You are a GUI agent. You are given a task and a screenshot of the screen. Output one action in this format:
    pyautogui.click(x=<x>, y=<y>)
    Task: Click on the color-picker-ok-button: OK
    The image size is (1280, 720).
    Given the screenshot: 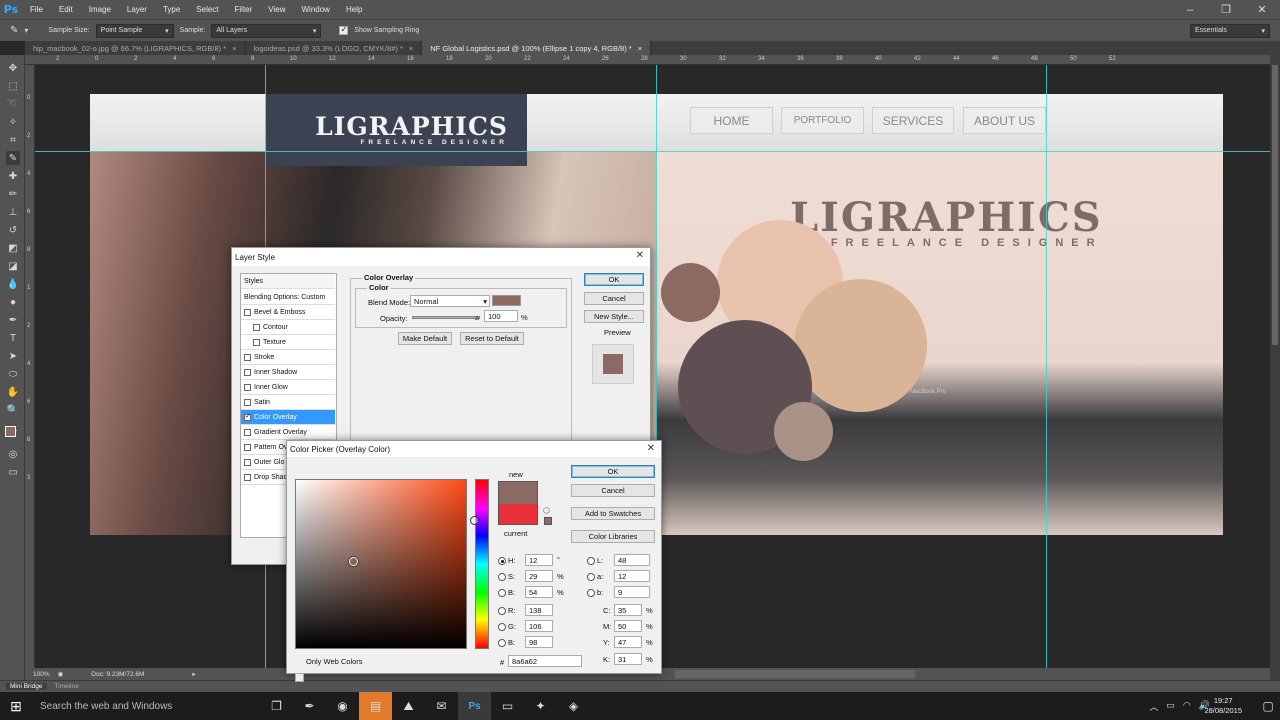 What is the action you would take?
    pyautogui.click(x=613, y=471)
    